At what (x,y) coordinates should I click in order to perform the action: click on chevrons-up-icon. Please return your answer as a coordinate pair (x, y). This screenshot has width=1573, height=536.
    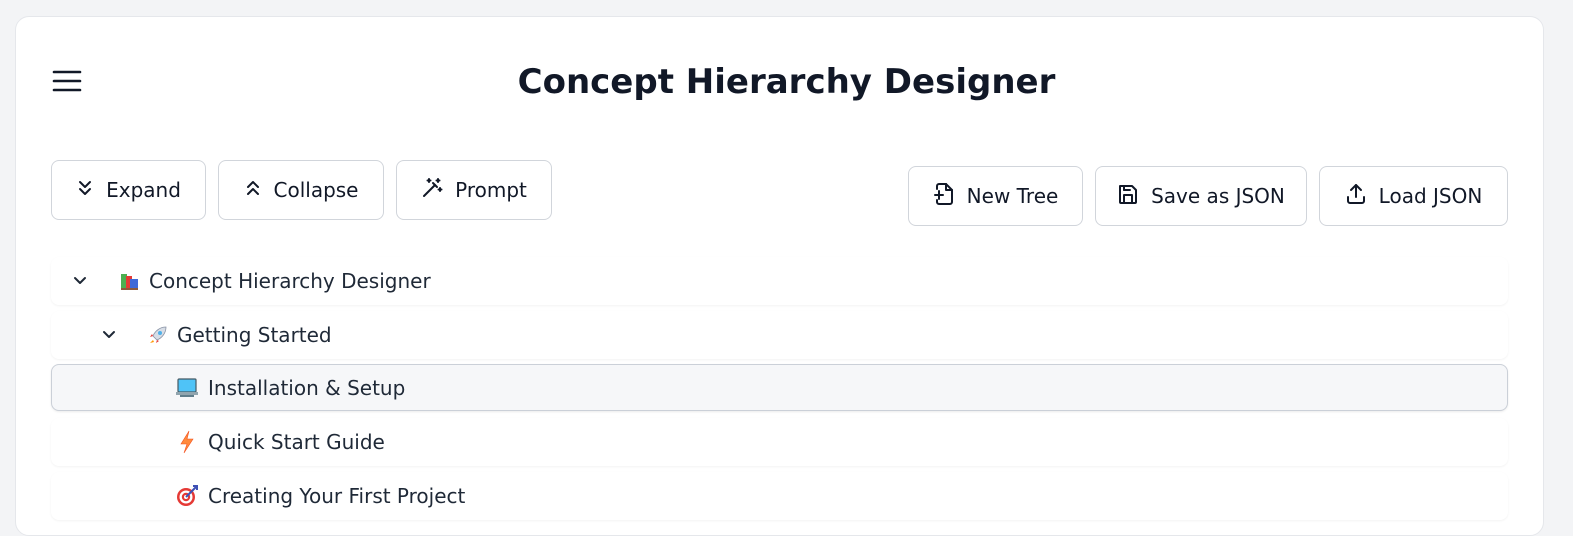
    Looking at the image, I should click on (253, 190).